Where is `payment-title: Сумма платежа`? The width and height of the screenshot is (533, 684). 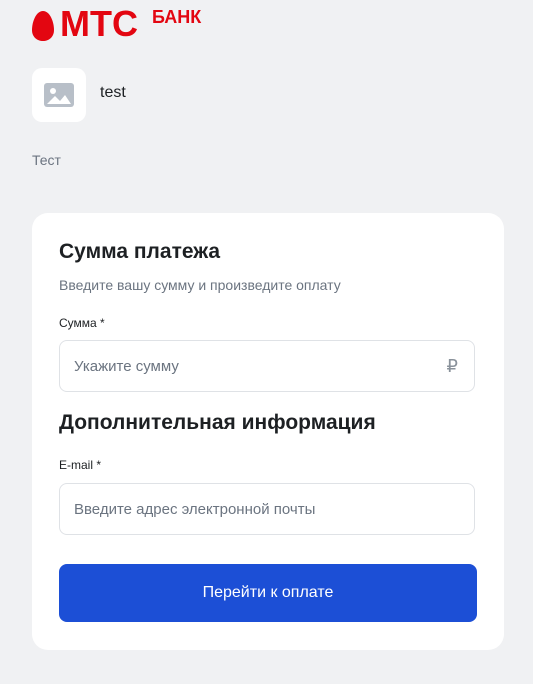
payment-title: Сумма платежа is located at coordinates (140, 251).